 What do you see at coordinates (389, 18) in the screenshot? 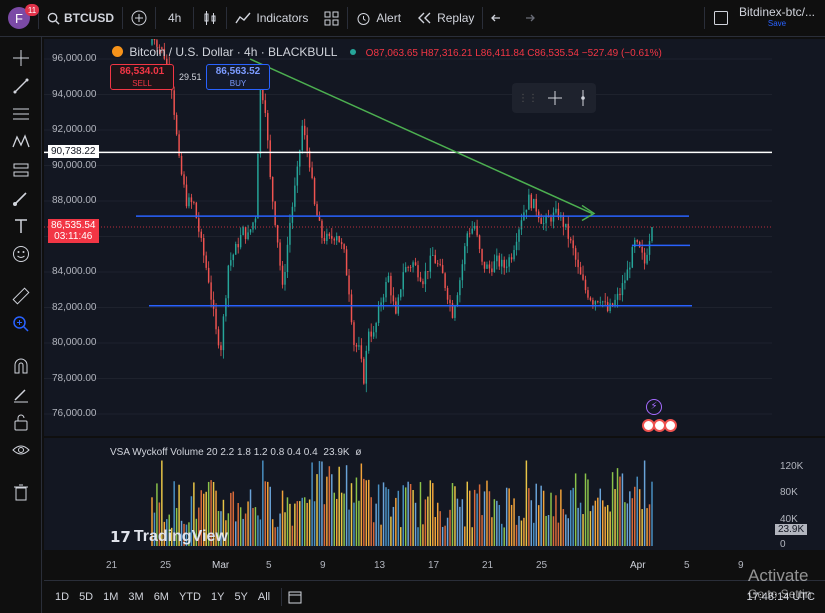
I see `alert-label: Alert` at bounding box center [389, 18].